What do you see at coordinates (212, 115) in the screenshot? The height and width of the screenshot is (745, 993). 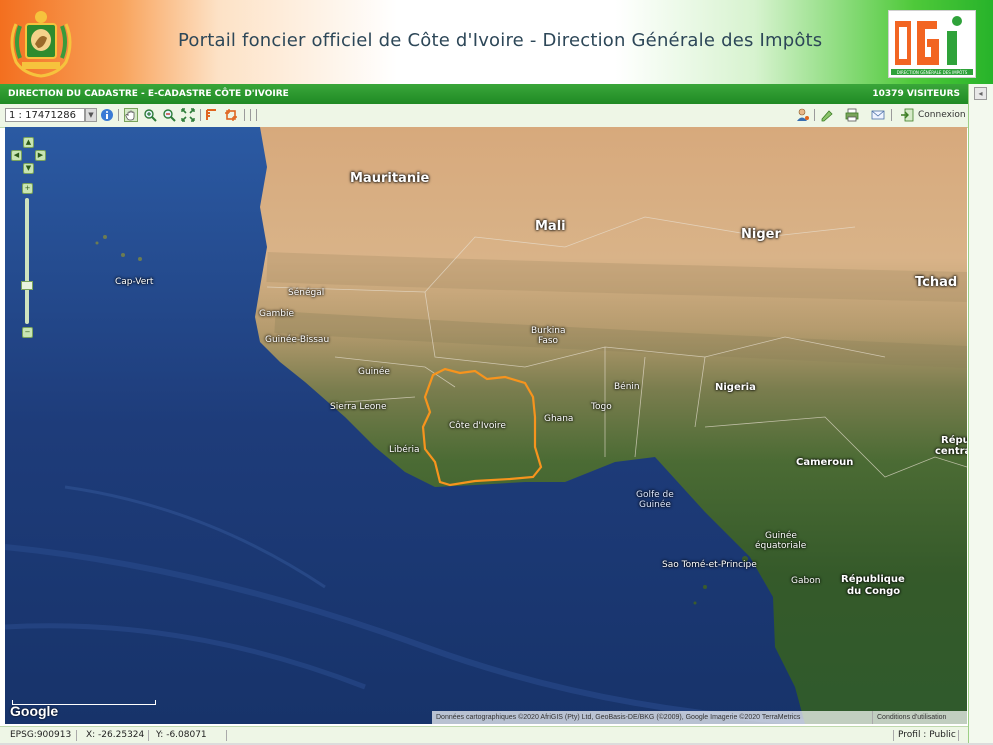 I see `measure-icon` at bounding box center [212, 115].